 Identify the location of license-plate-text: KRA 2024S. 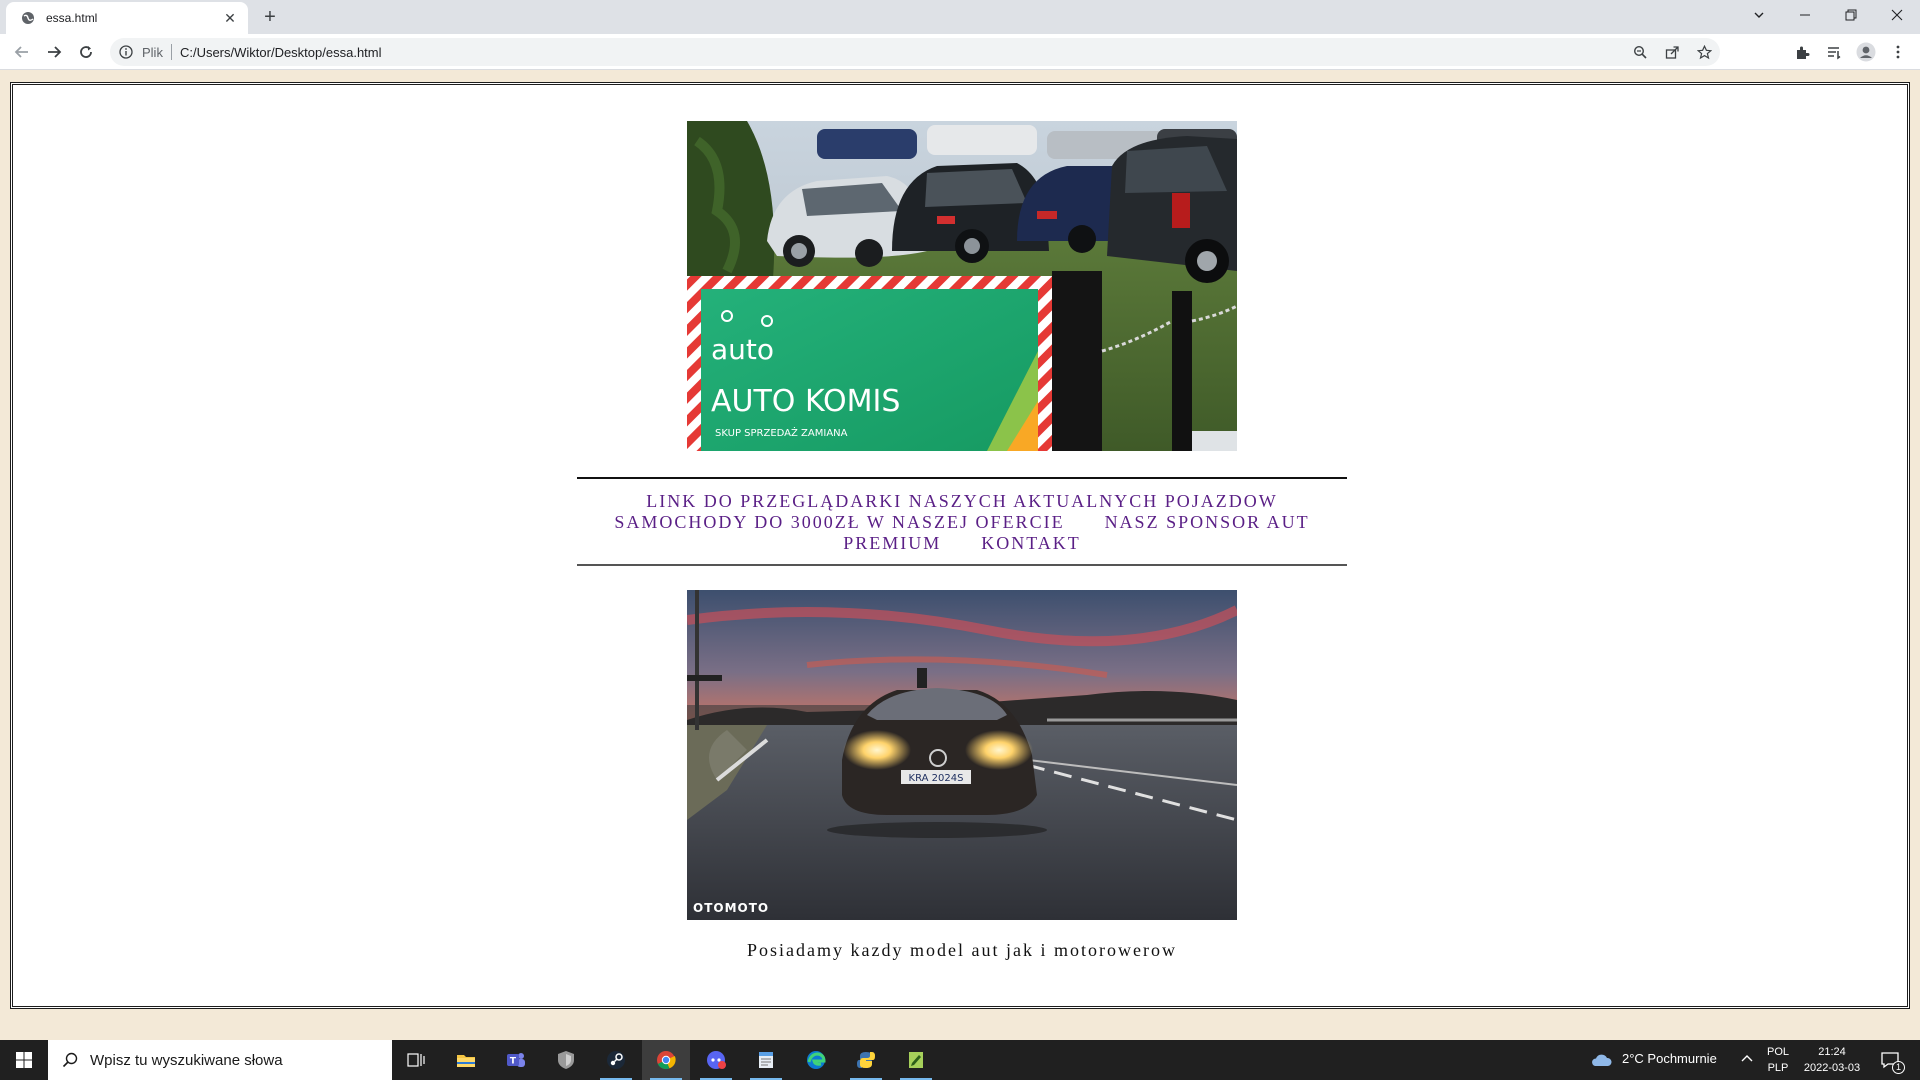
(936, 778).